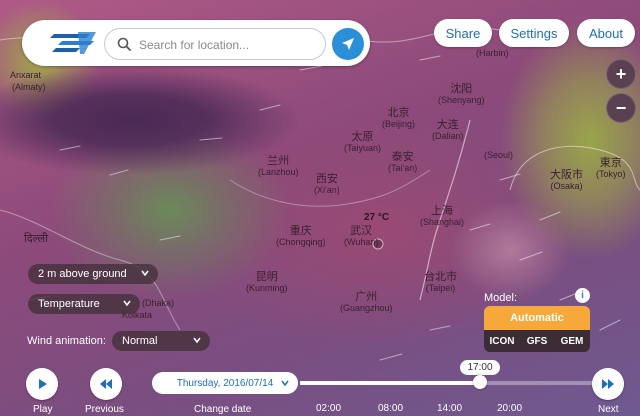  I want to click on city-name-latin: (Tai'an), so click(403, 168).